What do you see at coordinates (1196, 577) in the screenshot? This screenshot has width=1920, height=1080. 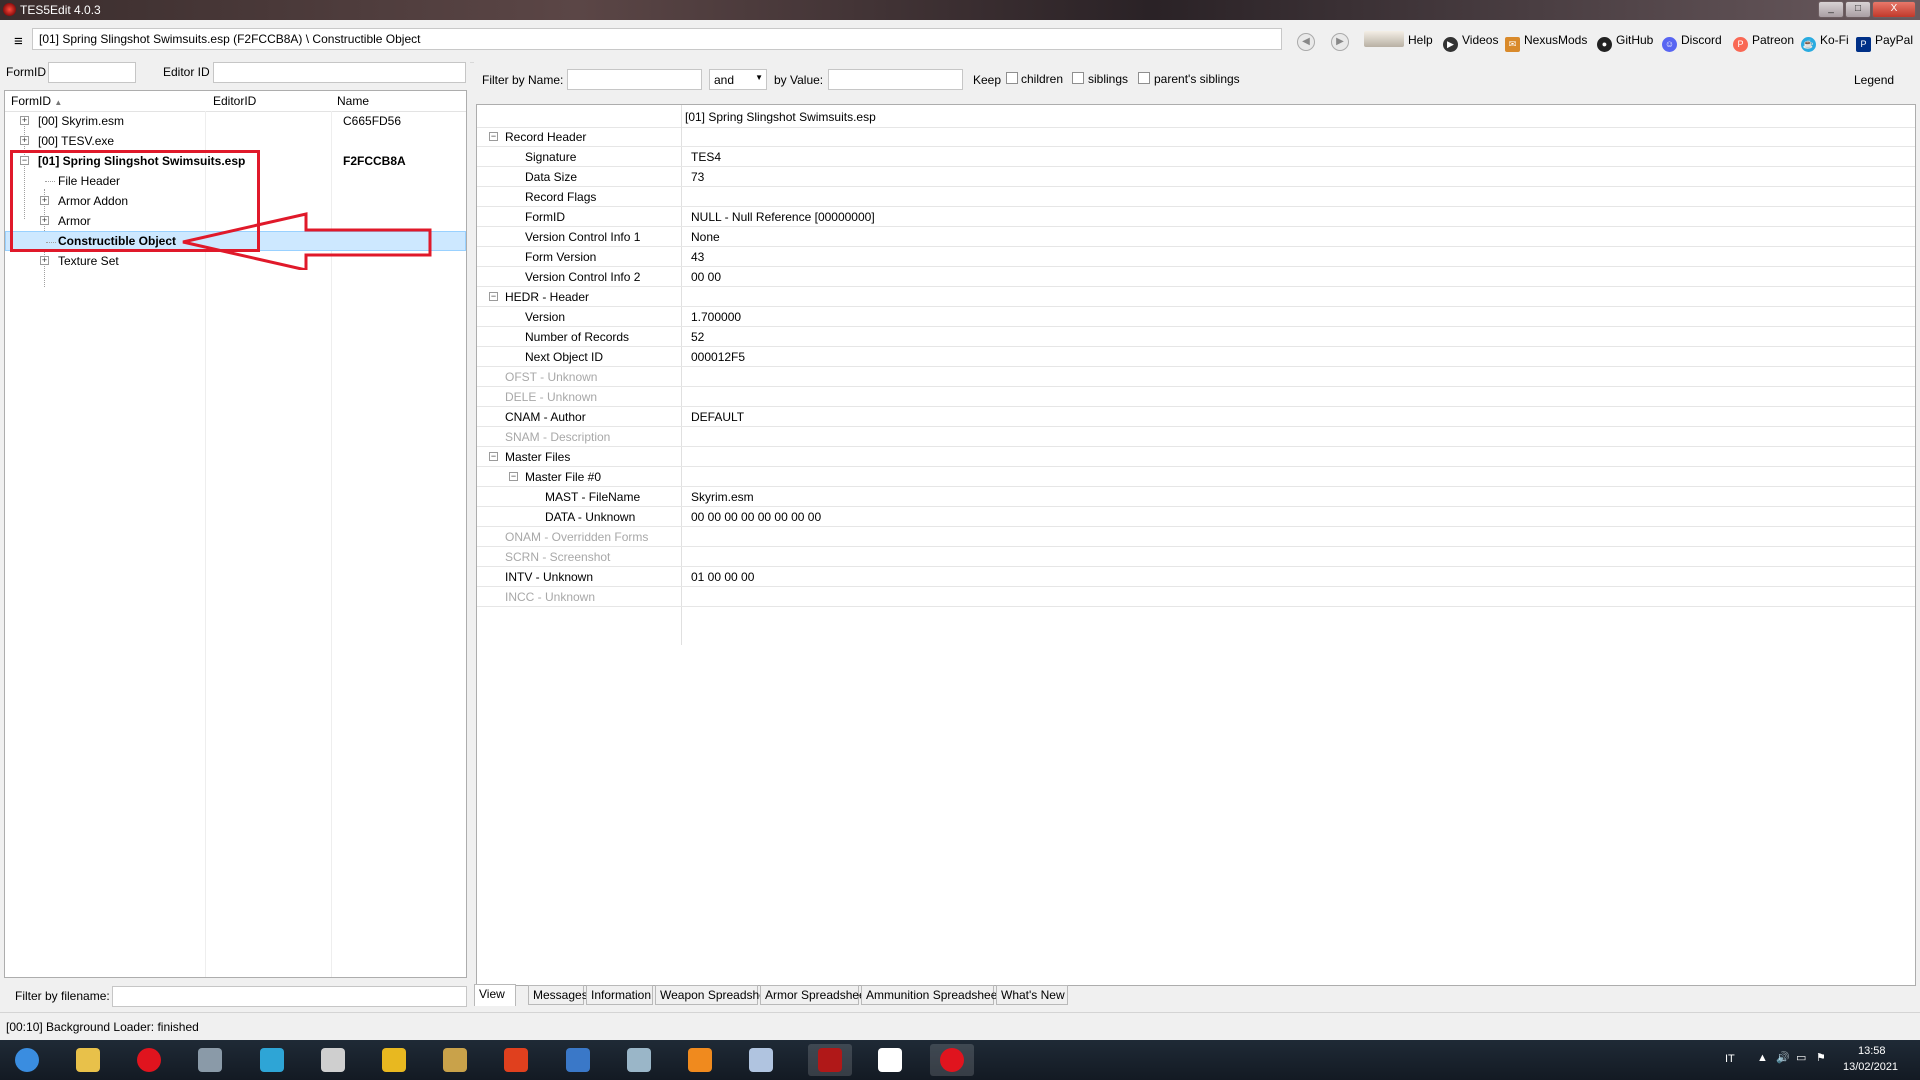 I see `record-field-row: INTV - Unknown 01 00 00 00` at bounding box center [1196, 577].